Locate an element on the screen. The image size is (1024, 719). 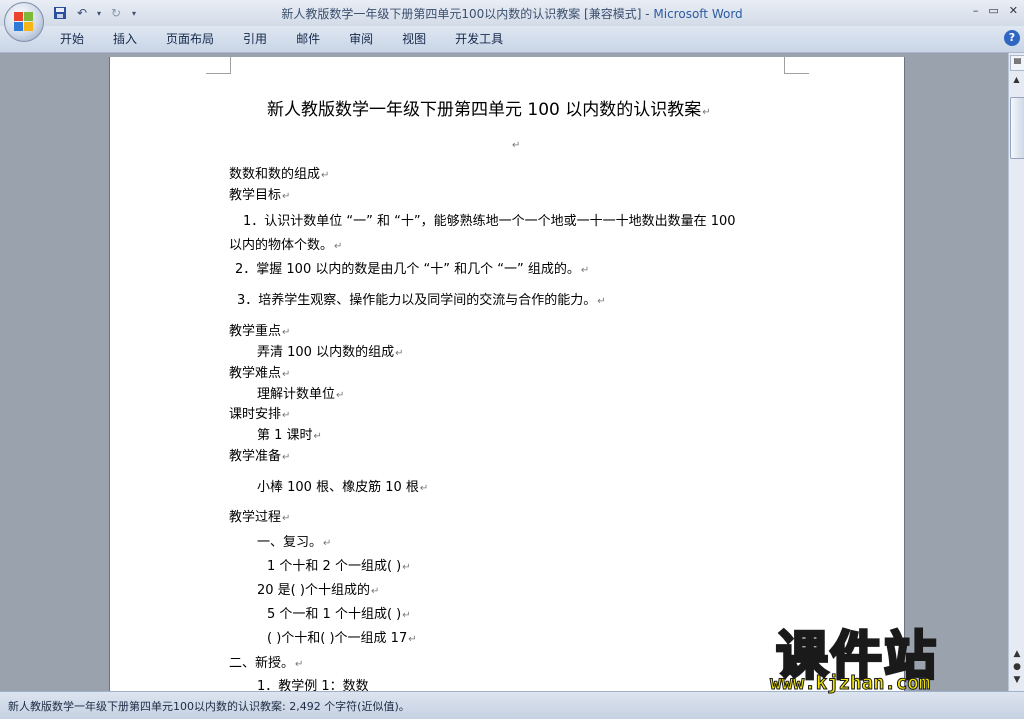
document-line: 理解计数单位↵ is located at coordinates (300, 392).